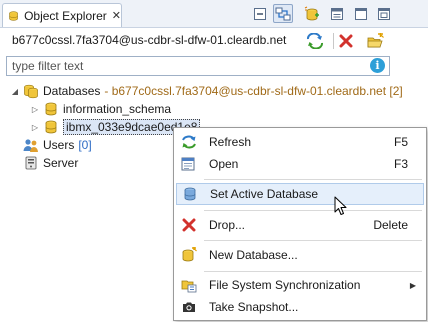 The height and width of the screenshot is (322, 428). Describe the element at coordinates (230, 142) in the screenshot. I see `menu-item-label: Refresh` at that location.